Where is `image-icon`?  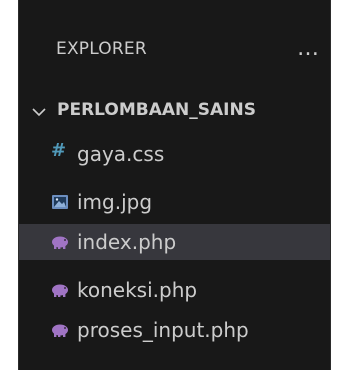 image-icon is located at coordinates (60, 202).